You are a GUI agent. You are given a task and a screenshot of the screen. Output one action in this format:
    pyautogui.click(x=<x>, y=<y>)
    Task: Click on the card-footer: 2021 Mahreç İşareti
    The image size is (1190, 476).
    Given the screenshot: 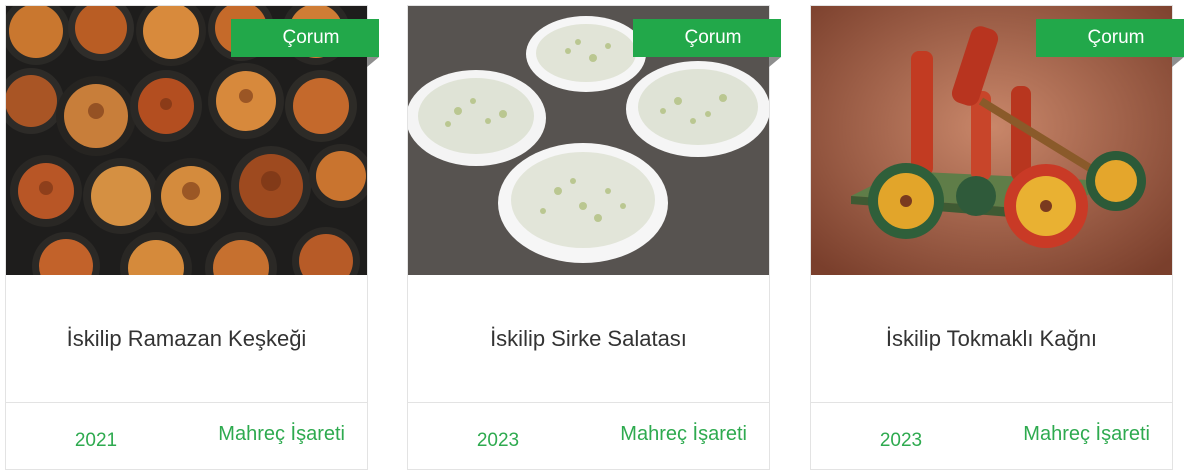 What is the action you would take?
    pyautogui.click(x=186, y=435)
    